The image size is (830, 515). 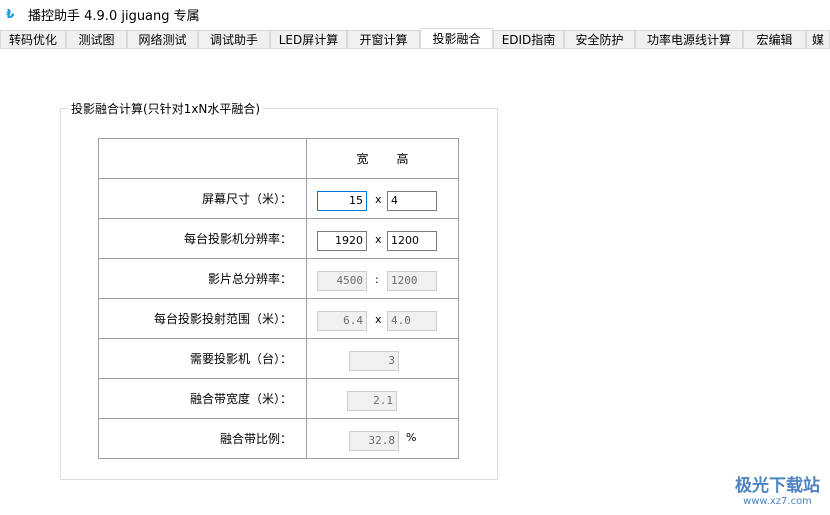 What do you see at coordinates (342, 241) in the screenshot?
I see `projector-res-width-input: 1920` at bounding box center [342, 241].